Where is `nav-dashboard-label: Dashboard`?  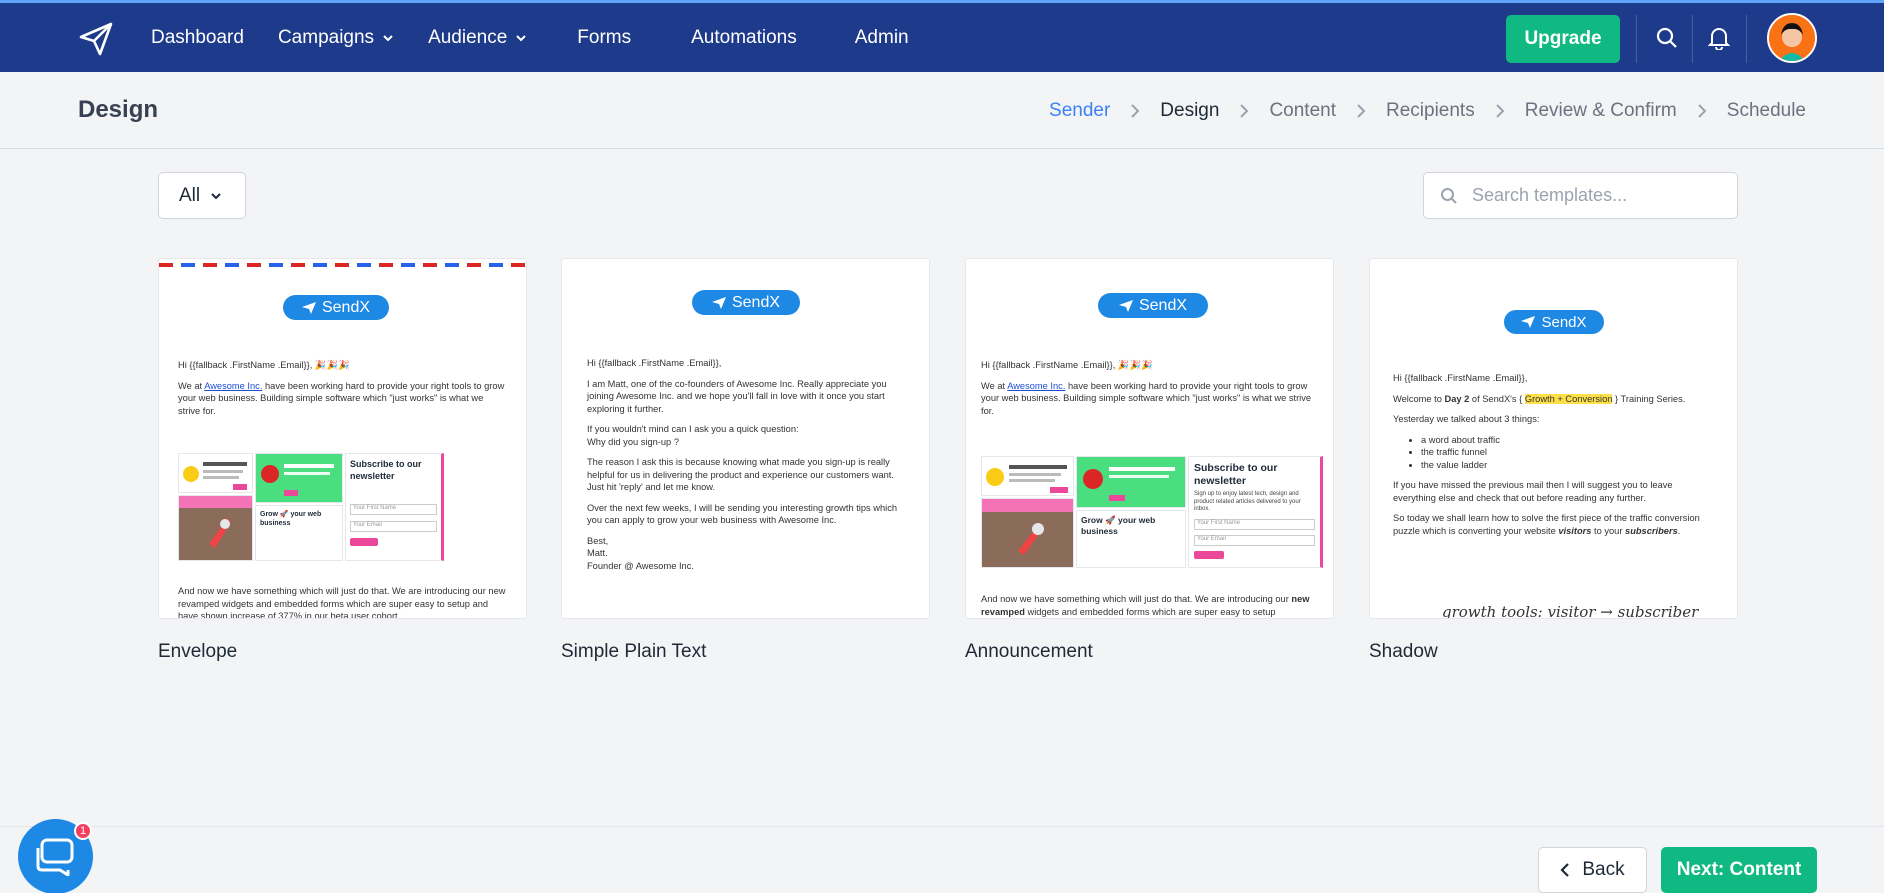 nav-dashboard-label: Dashboard is located at coordinates (197, 37).